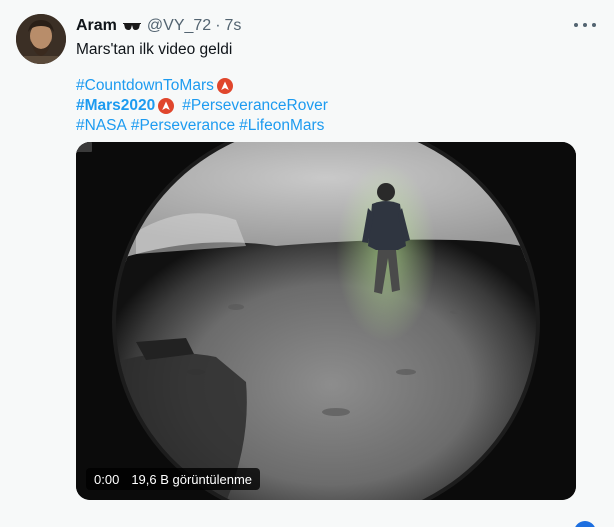  I want to click on fullscreen-icon, so click(84, 147).